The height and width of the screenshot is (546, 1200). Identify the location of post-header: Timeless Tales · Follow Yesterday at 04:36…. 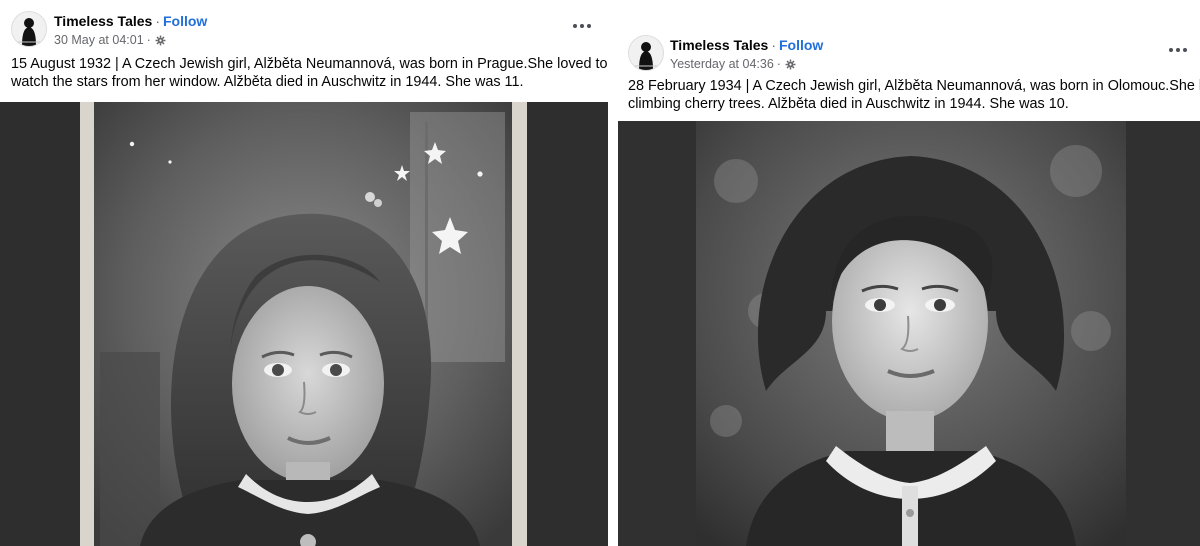
(909, 54).